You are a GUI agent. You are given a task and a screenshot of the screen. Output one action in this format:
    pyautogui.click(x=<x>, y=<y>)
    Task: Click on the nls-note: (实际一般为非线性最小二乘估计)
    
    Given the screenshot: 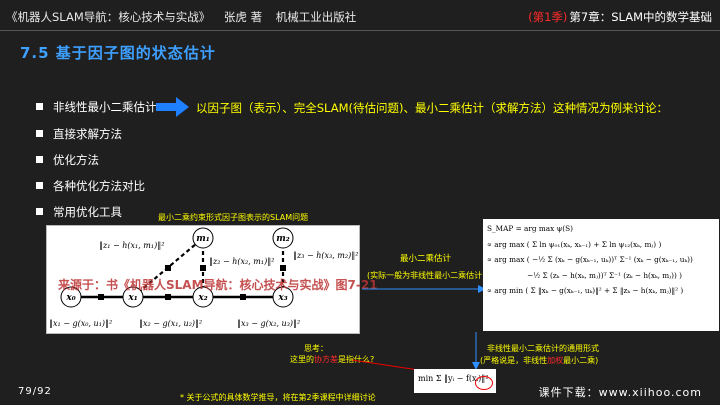 What is the action you would take?
    pyautogui.click(x=426, y=275)
    